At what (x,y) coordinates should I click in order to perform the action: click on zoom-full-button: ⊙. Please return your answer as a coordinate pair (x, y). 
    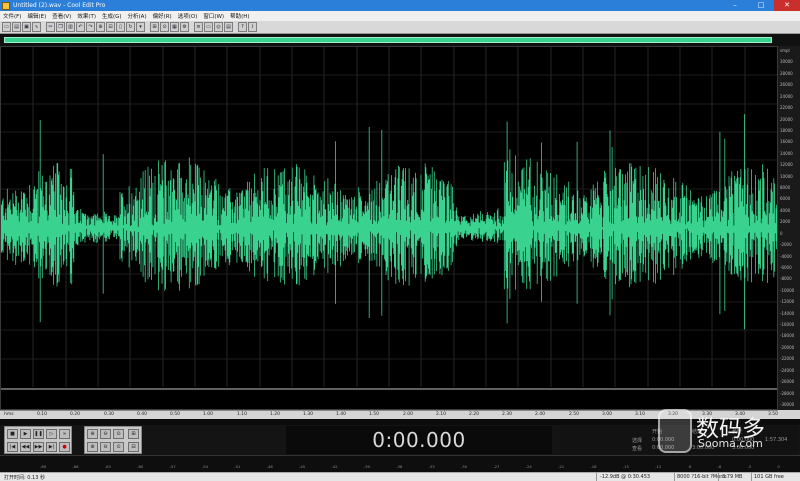
    Looking at the image, I should click on (118, 434).